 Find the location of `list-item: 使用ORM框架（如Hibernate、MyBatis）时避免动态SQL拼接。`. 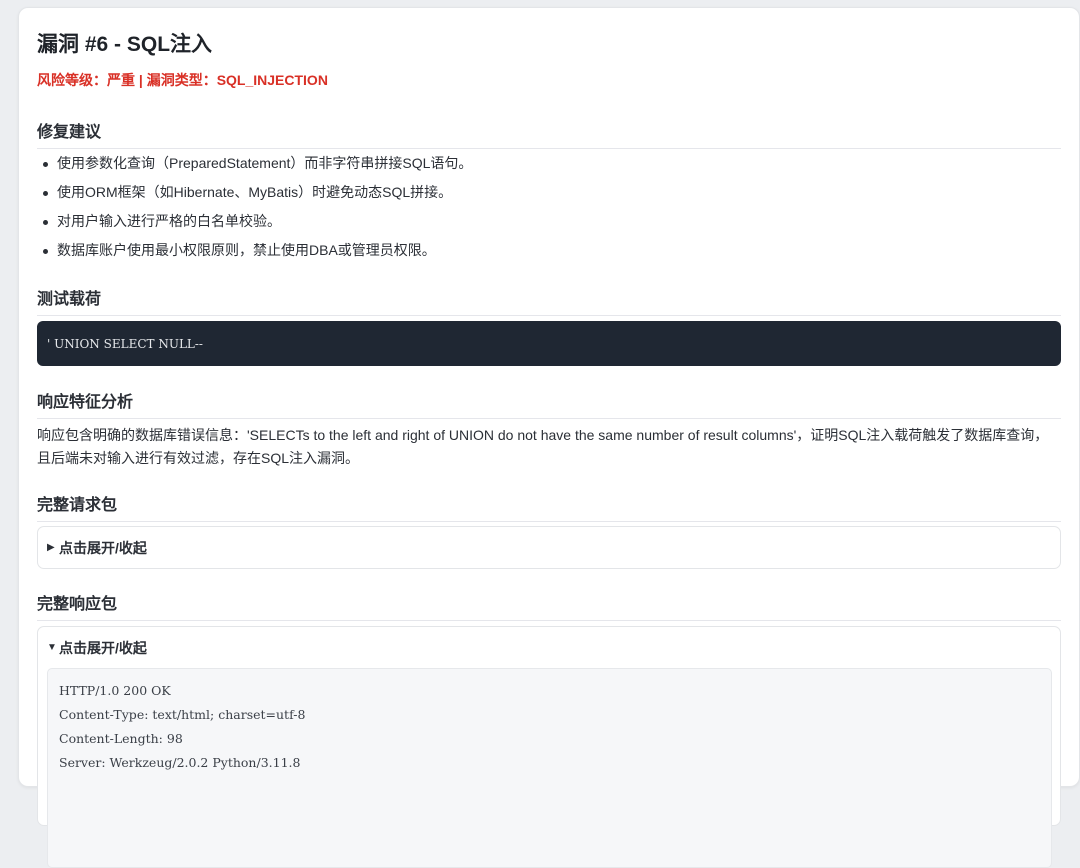

list-item: 使用ORM框架（如Hibernate、MyBatis）时避免动态SQL拼接。 is located at coordinates (549, 192).